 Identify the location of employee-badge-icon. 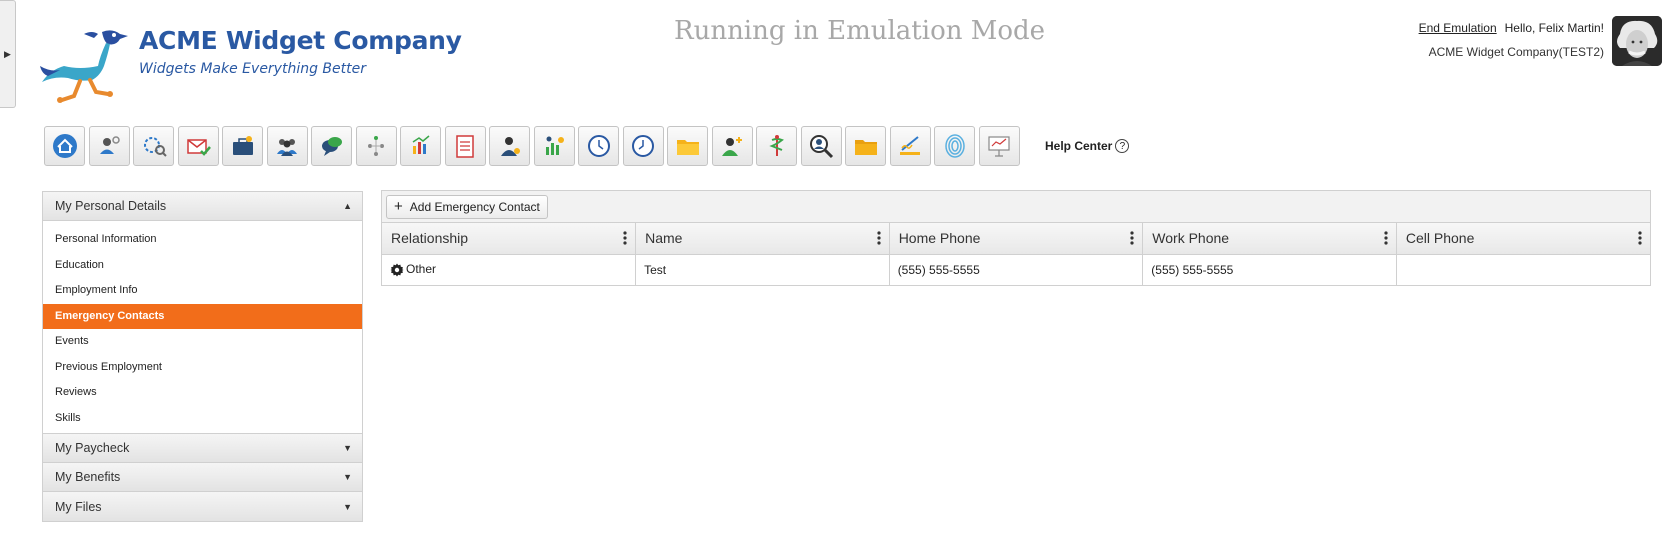
(509, 146).